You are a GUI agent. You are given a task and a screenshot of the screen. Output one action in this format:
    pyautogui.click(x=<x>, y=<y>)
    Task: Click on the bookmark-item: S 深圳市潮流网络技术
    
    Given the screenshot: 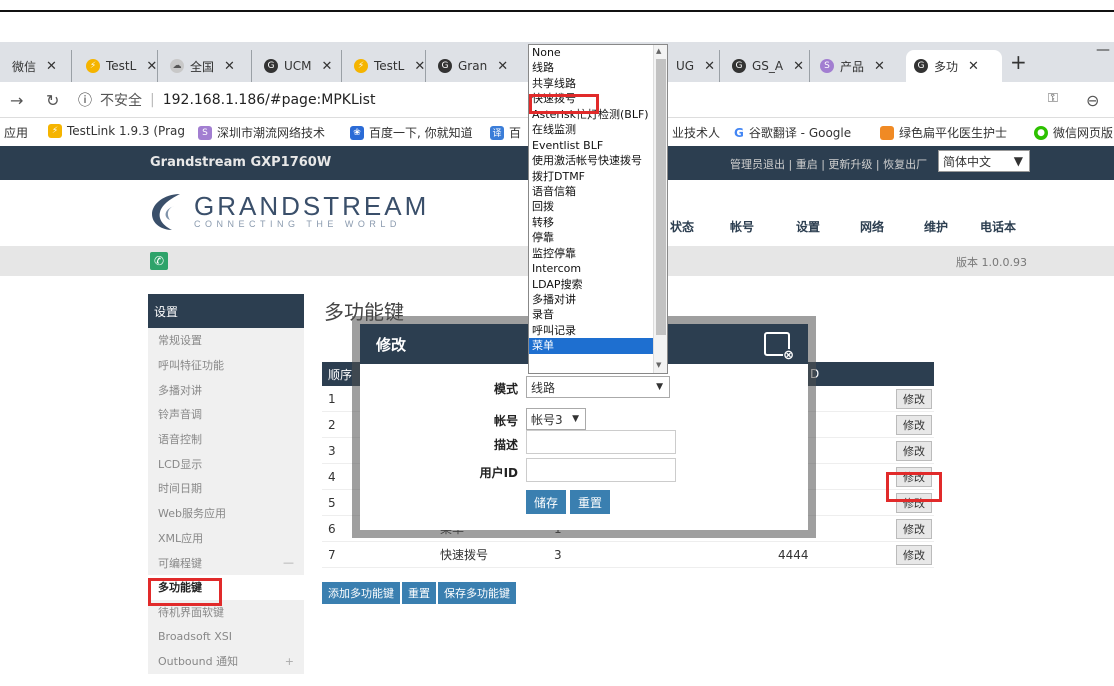 What is the action you would take?
    pyautogui.click(x=261, y=132)
    